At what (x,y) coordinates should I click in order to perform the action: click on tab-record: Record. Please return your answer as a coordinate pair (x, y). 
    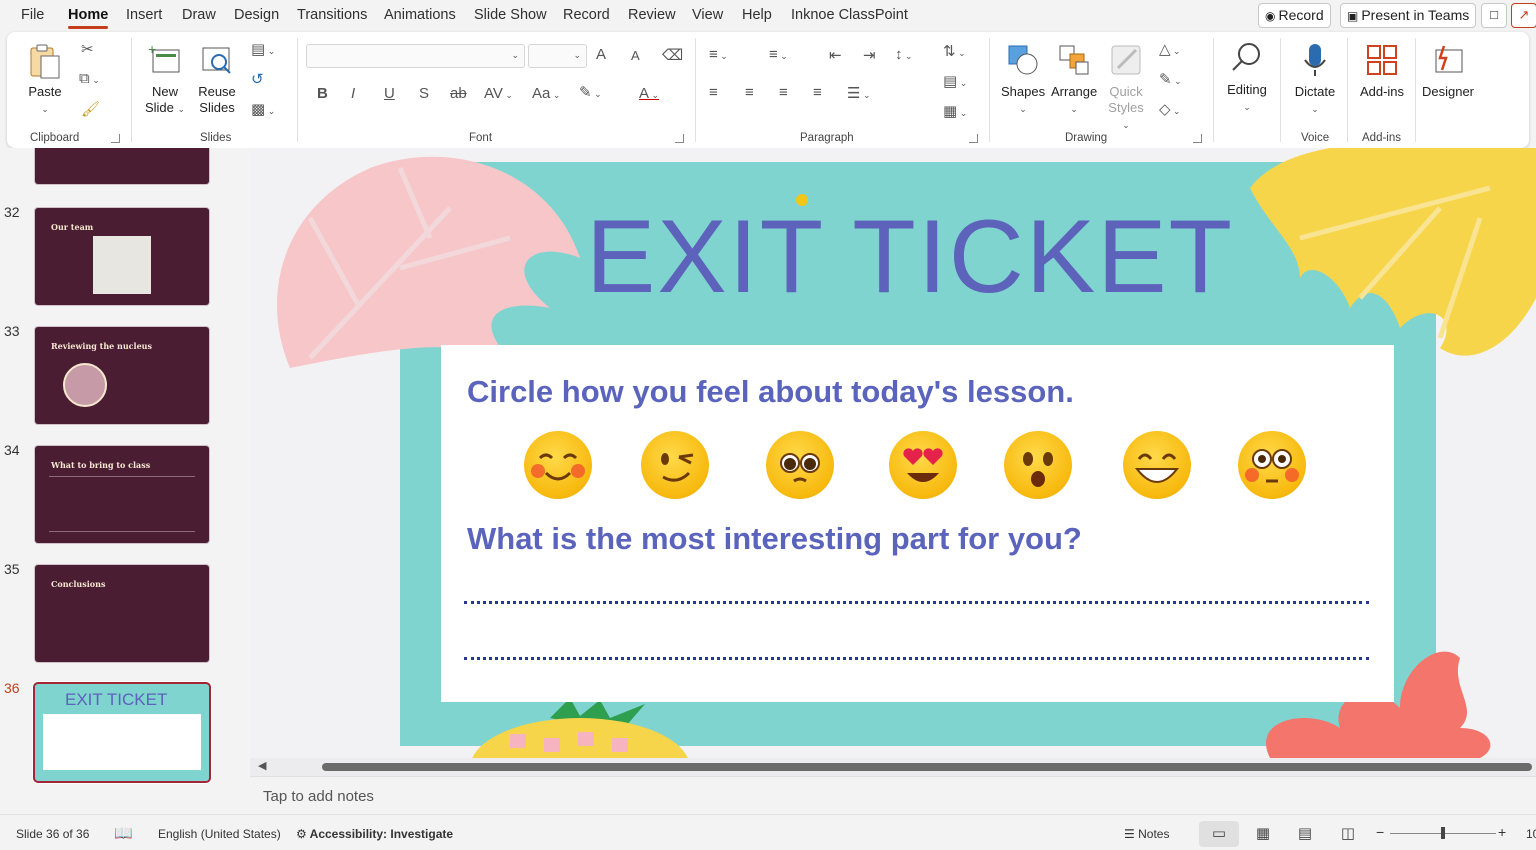
    Looking at the image, I should click on (586, 15).